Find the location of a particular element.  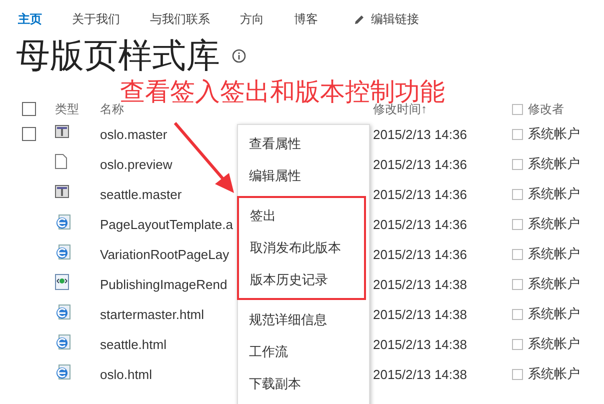

column-header: 修改者 is located at coordinates (546, 109).